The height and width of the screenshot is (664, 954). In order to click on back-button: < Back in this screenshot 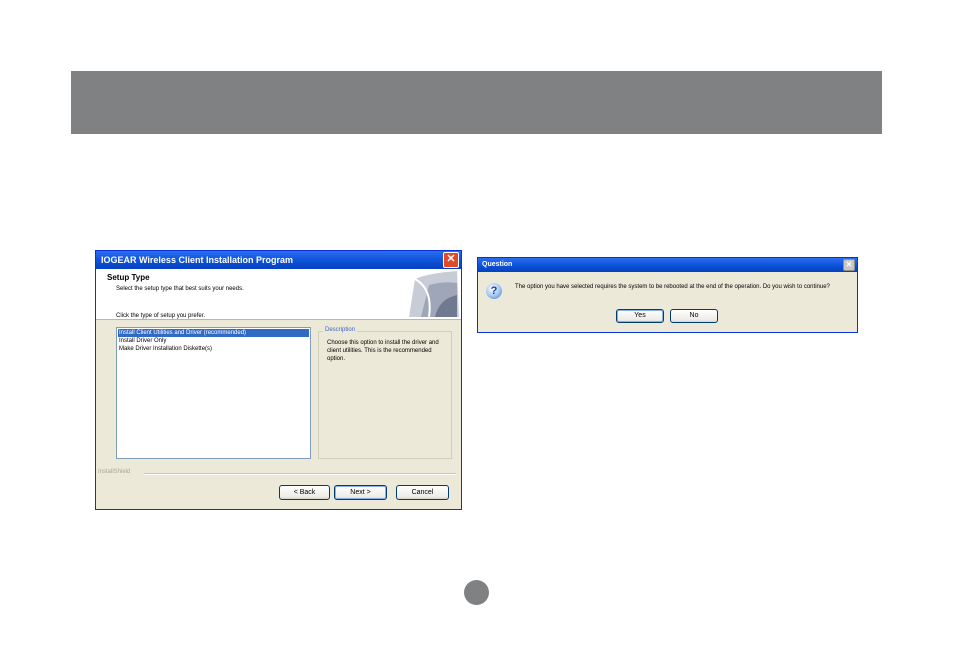, I will do `click(304, 492)`.